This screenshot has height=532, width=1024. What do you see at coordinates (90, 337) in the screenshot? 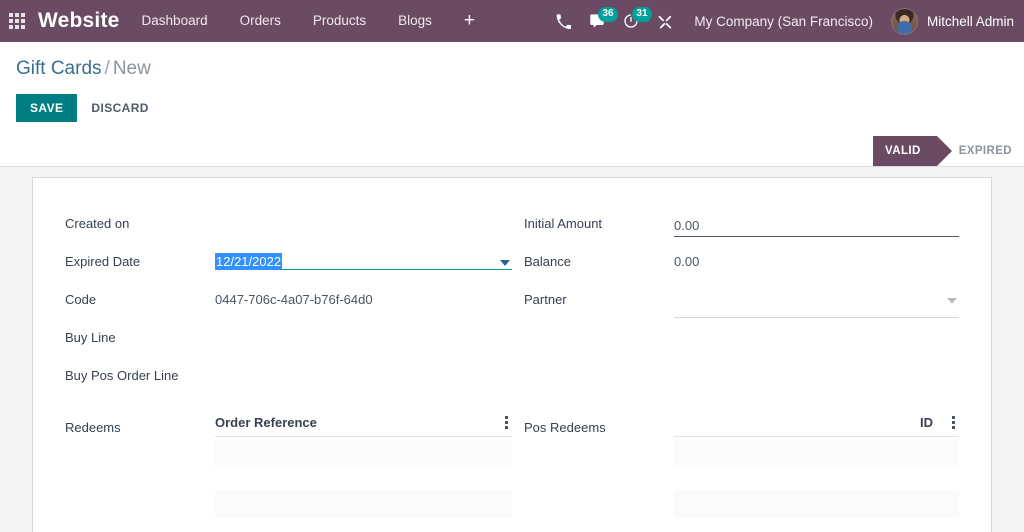
I see `label-buy-line: Buy Line` at bounding box center [90, 337].